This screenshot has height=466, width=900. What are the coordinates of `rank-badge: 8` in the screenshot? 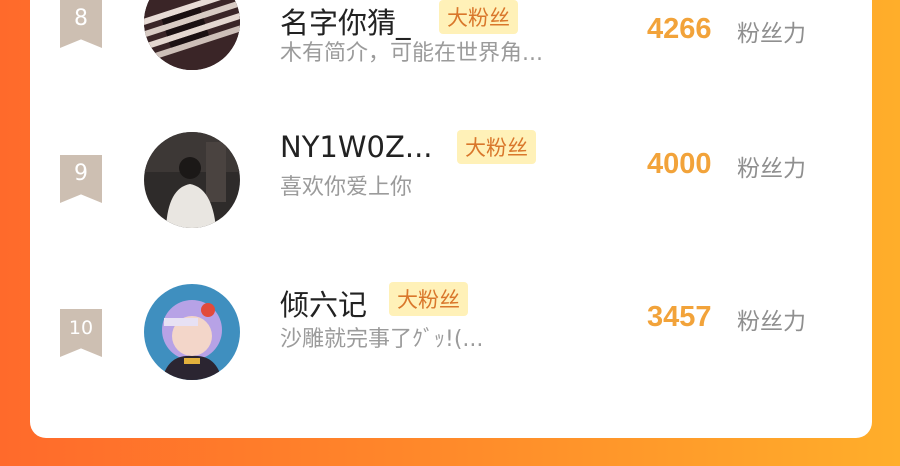 It's located at (81, 24).